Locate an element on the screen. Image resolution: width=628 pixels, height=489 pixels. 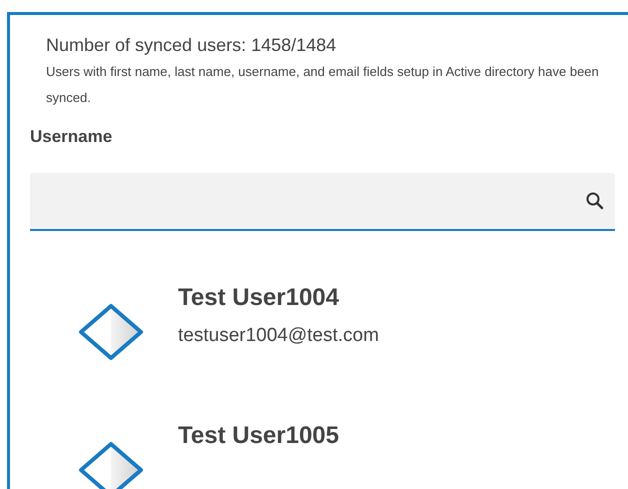
search-field is located at coordinates (322, 202).